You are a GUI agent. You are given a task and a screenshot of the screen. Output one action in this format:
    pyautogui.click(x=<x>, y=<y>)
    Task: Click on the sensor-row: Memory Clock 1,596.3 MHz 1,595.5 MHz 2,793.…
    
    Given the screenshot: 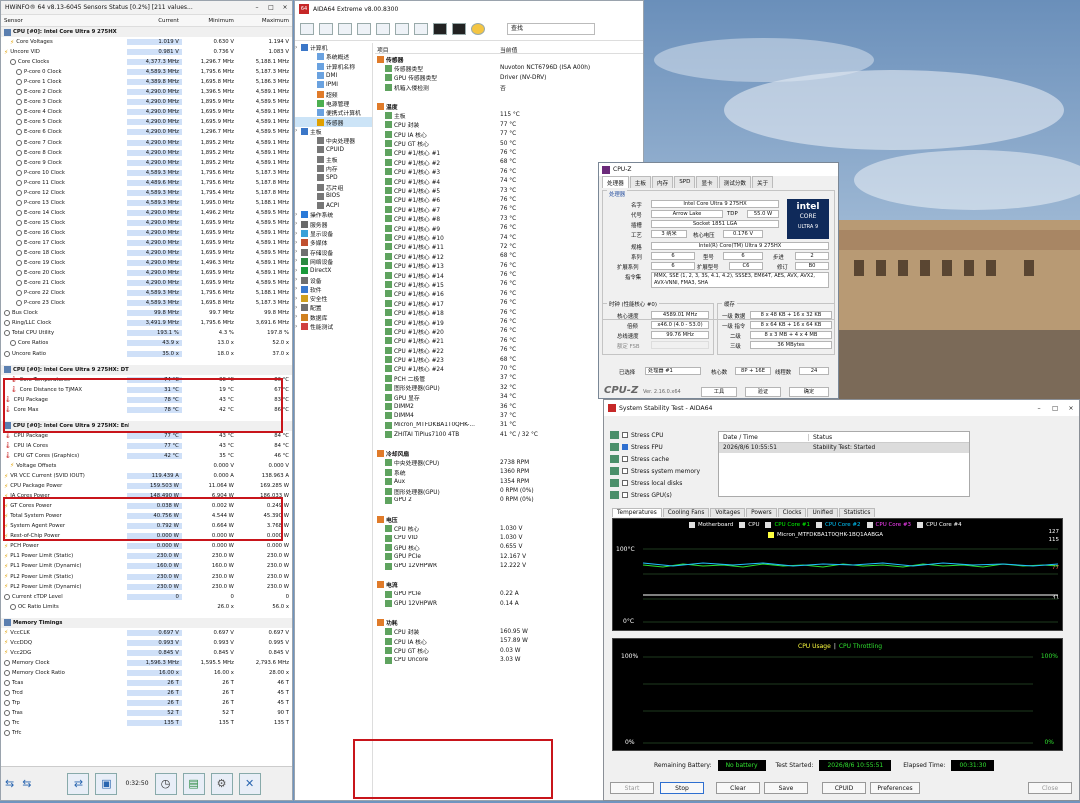 What is the action you would take?
    pyautogui.click(x=146, y=663)
    